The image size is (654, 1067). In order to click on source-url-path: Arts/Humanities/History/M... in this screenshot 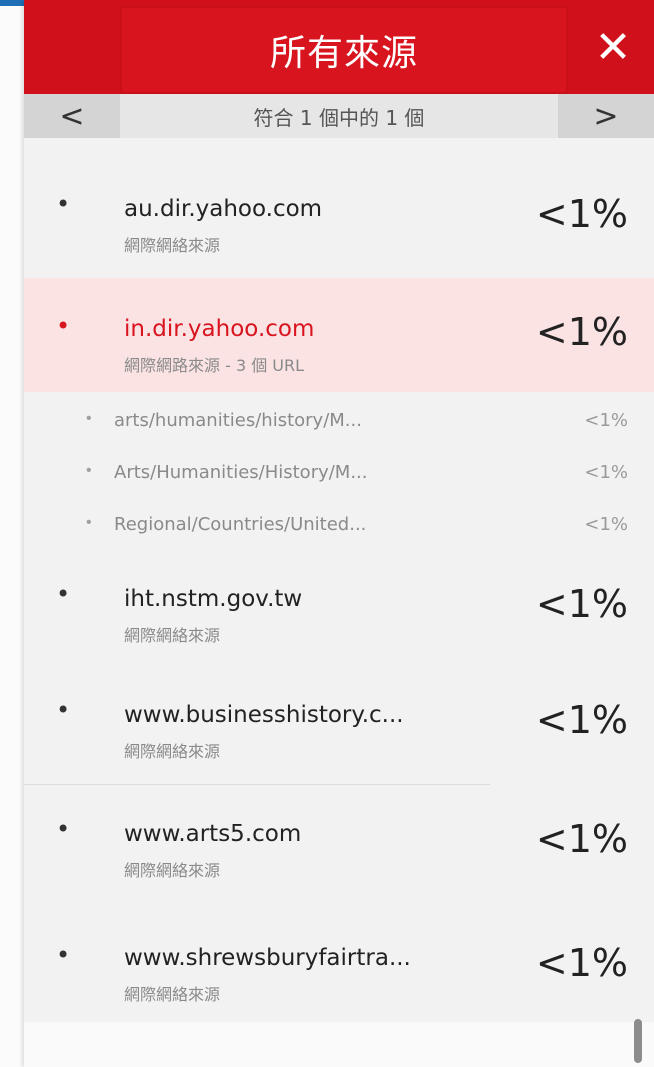, I will do `click(241, 472)`.